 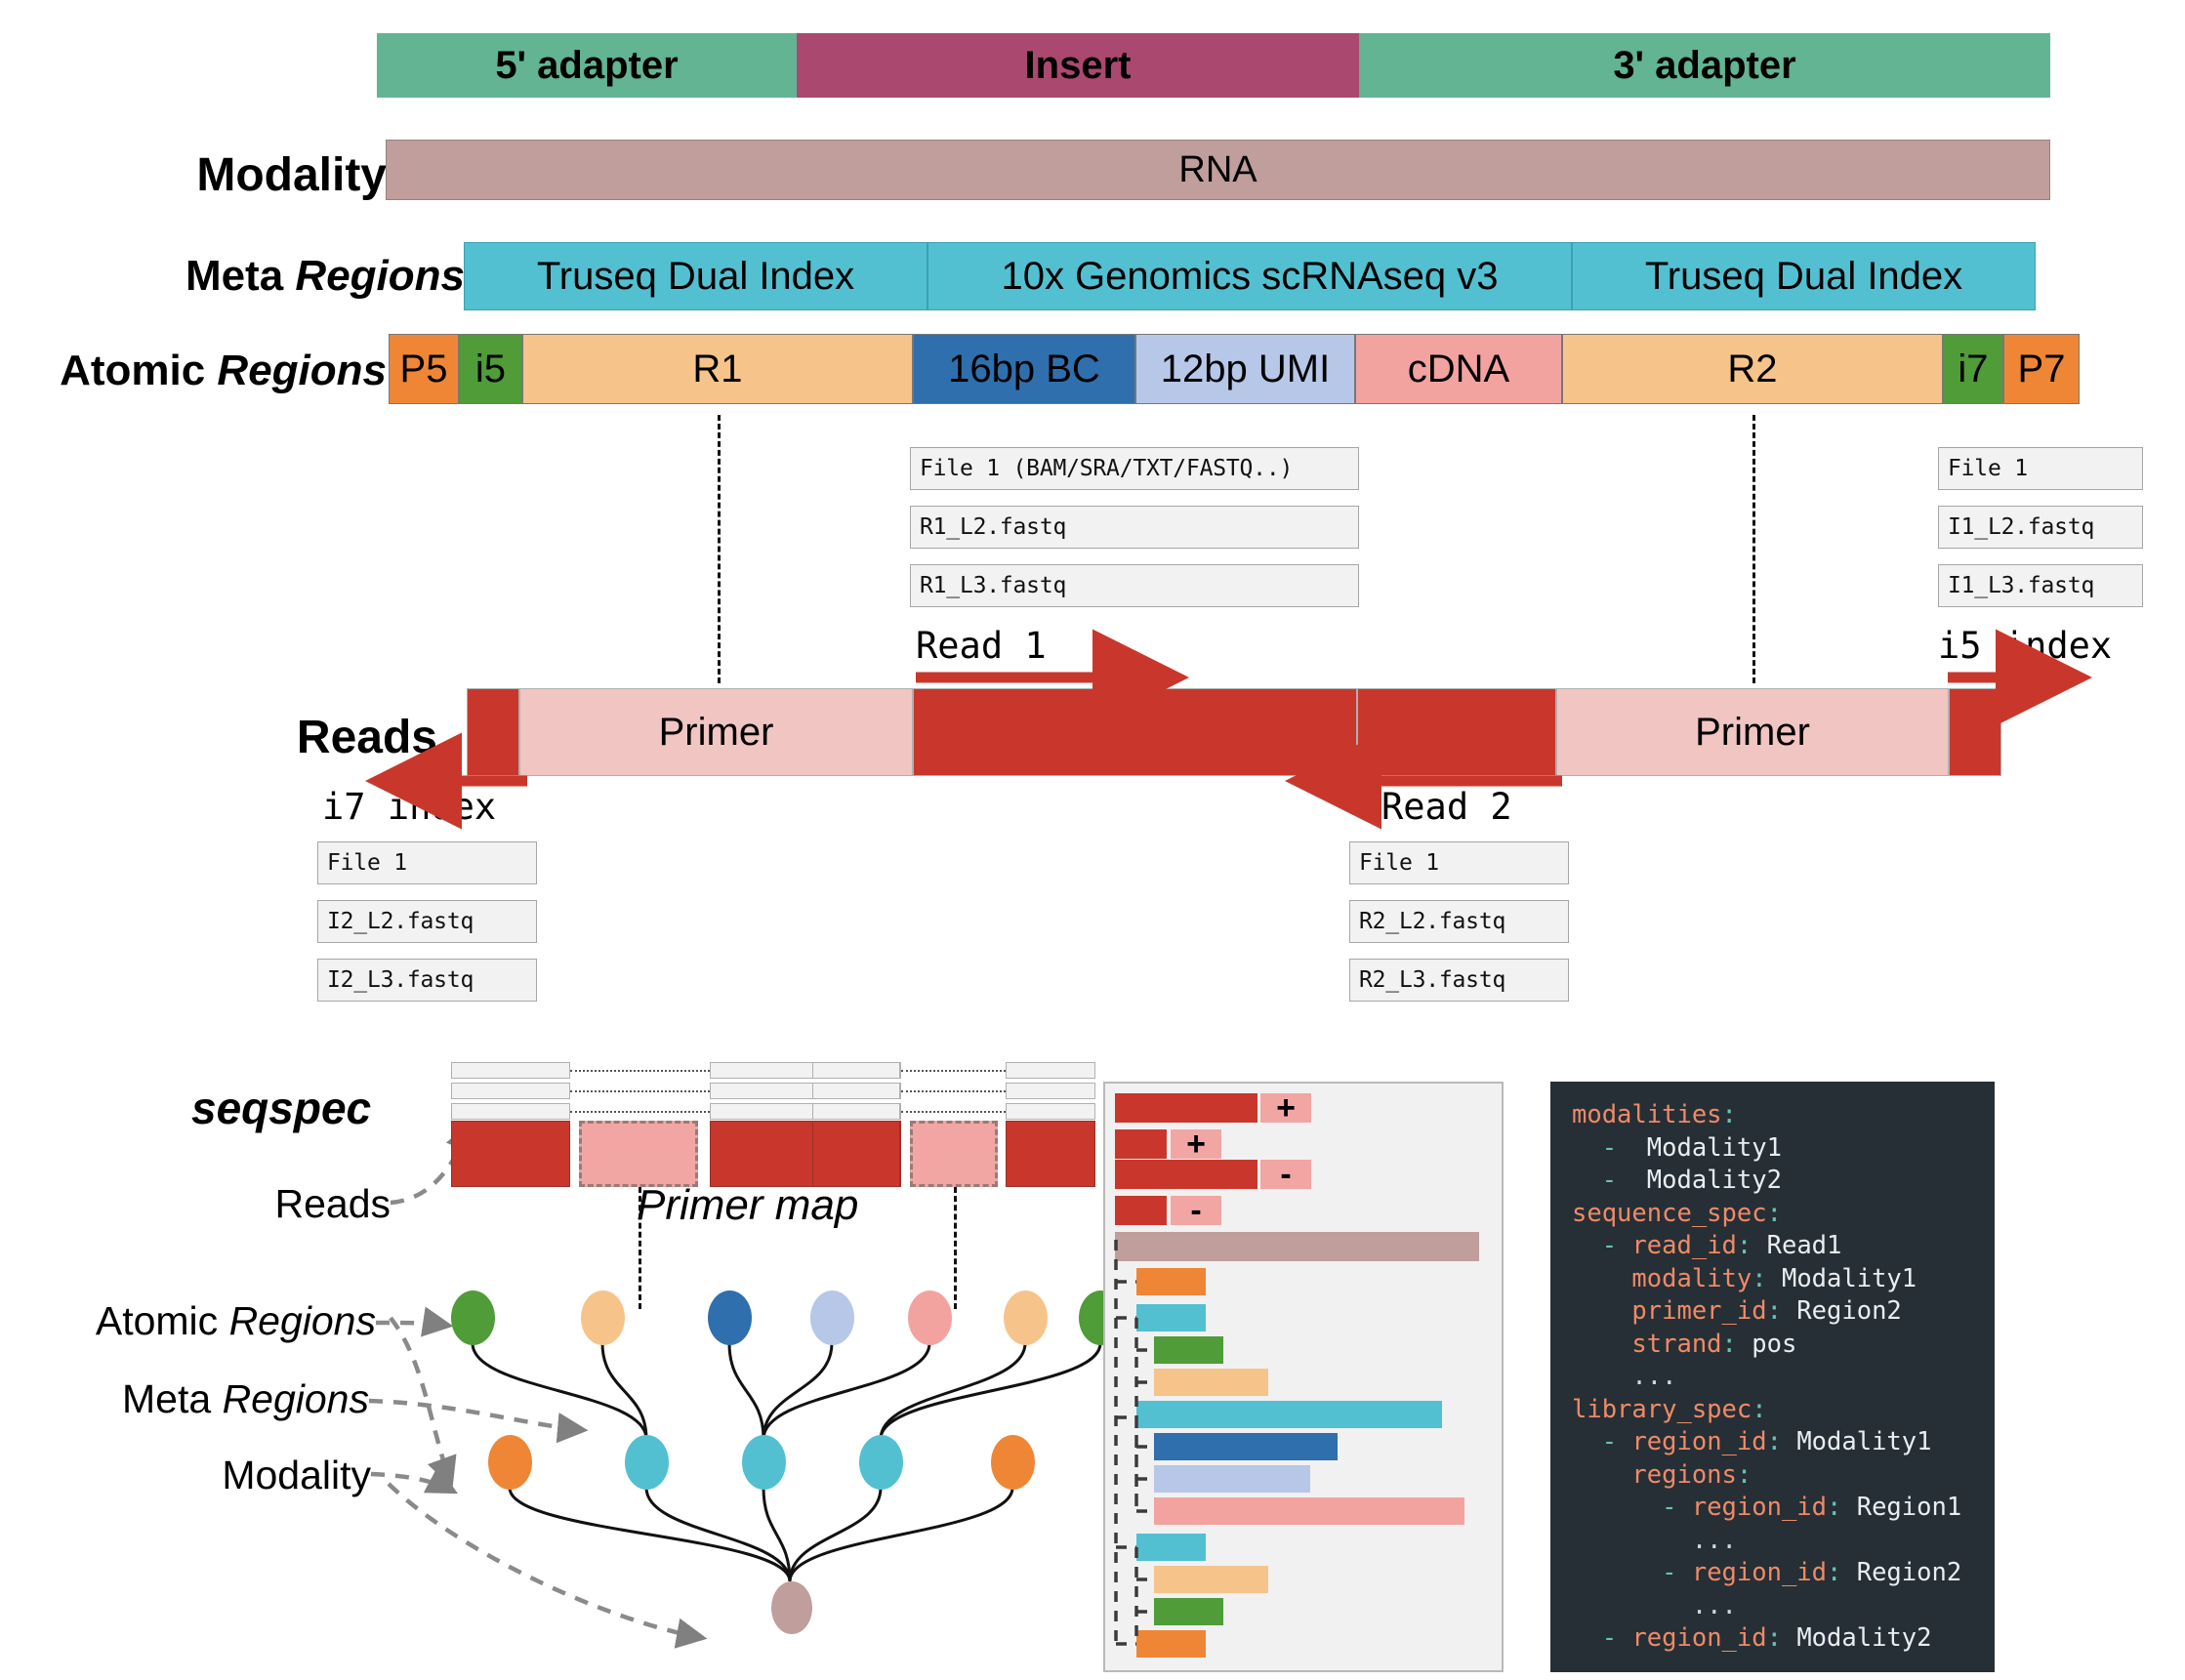 I want to click on primer-map-title: Primer map, so click(x=748, y=1205).